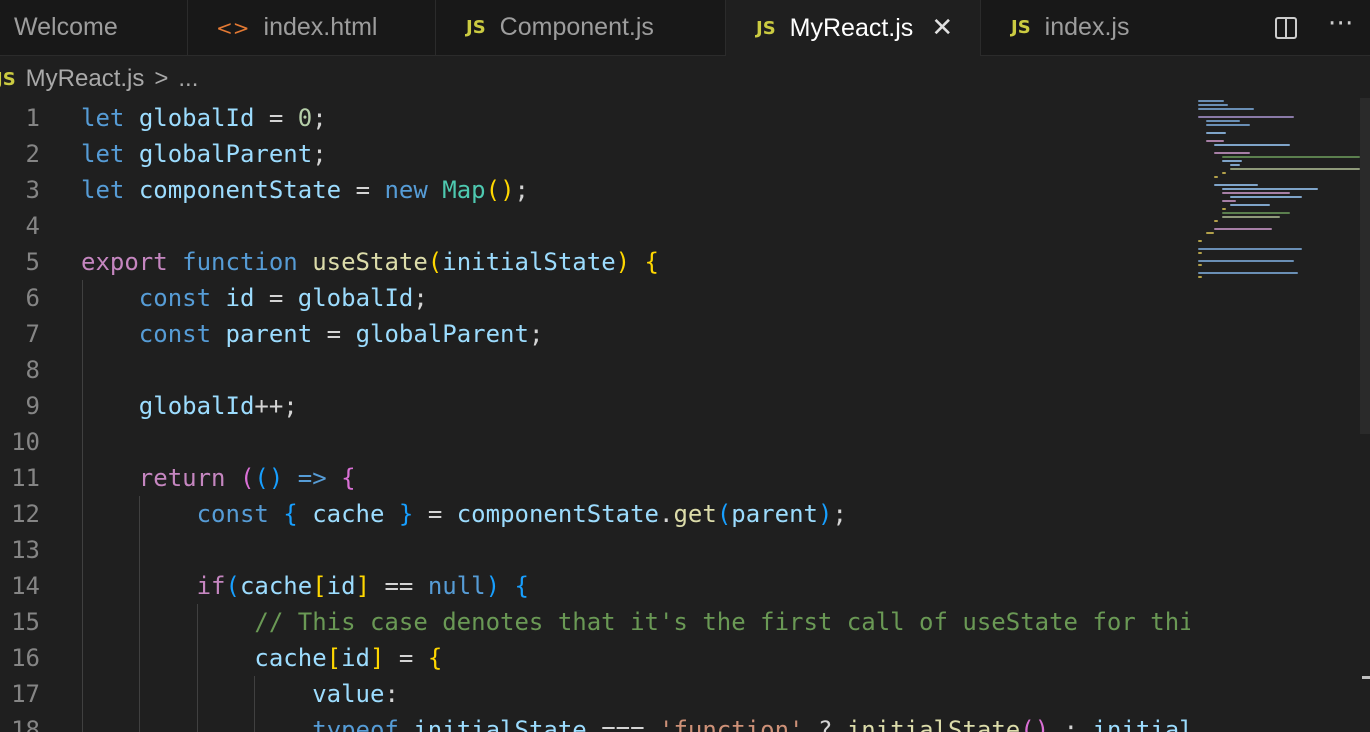 This screenshot has height=732, width=1370. Describe the element at coordinates (1315, 27) in the screenshot. I see `editor-actions: ⋯` at that location.